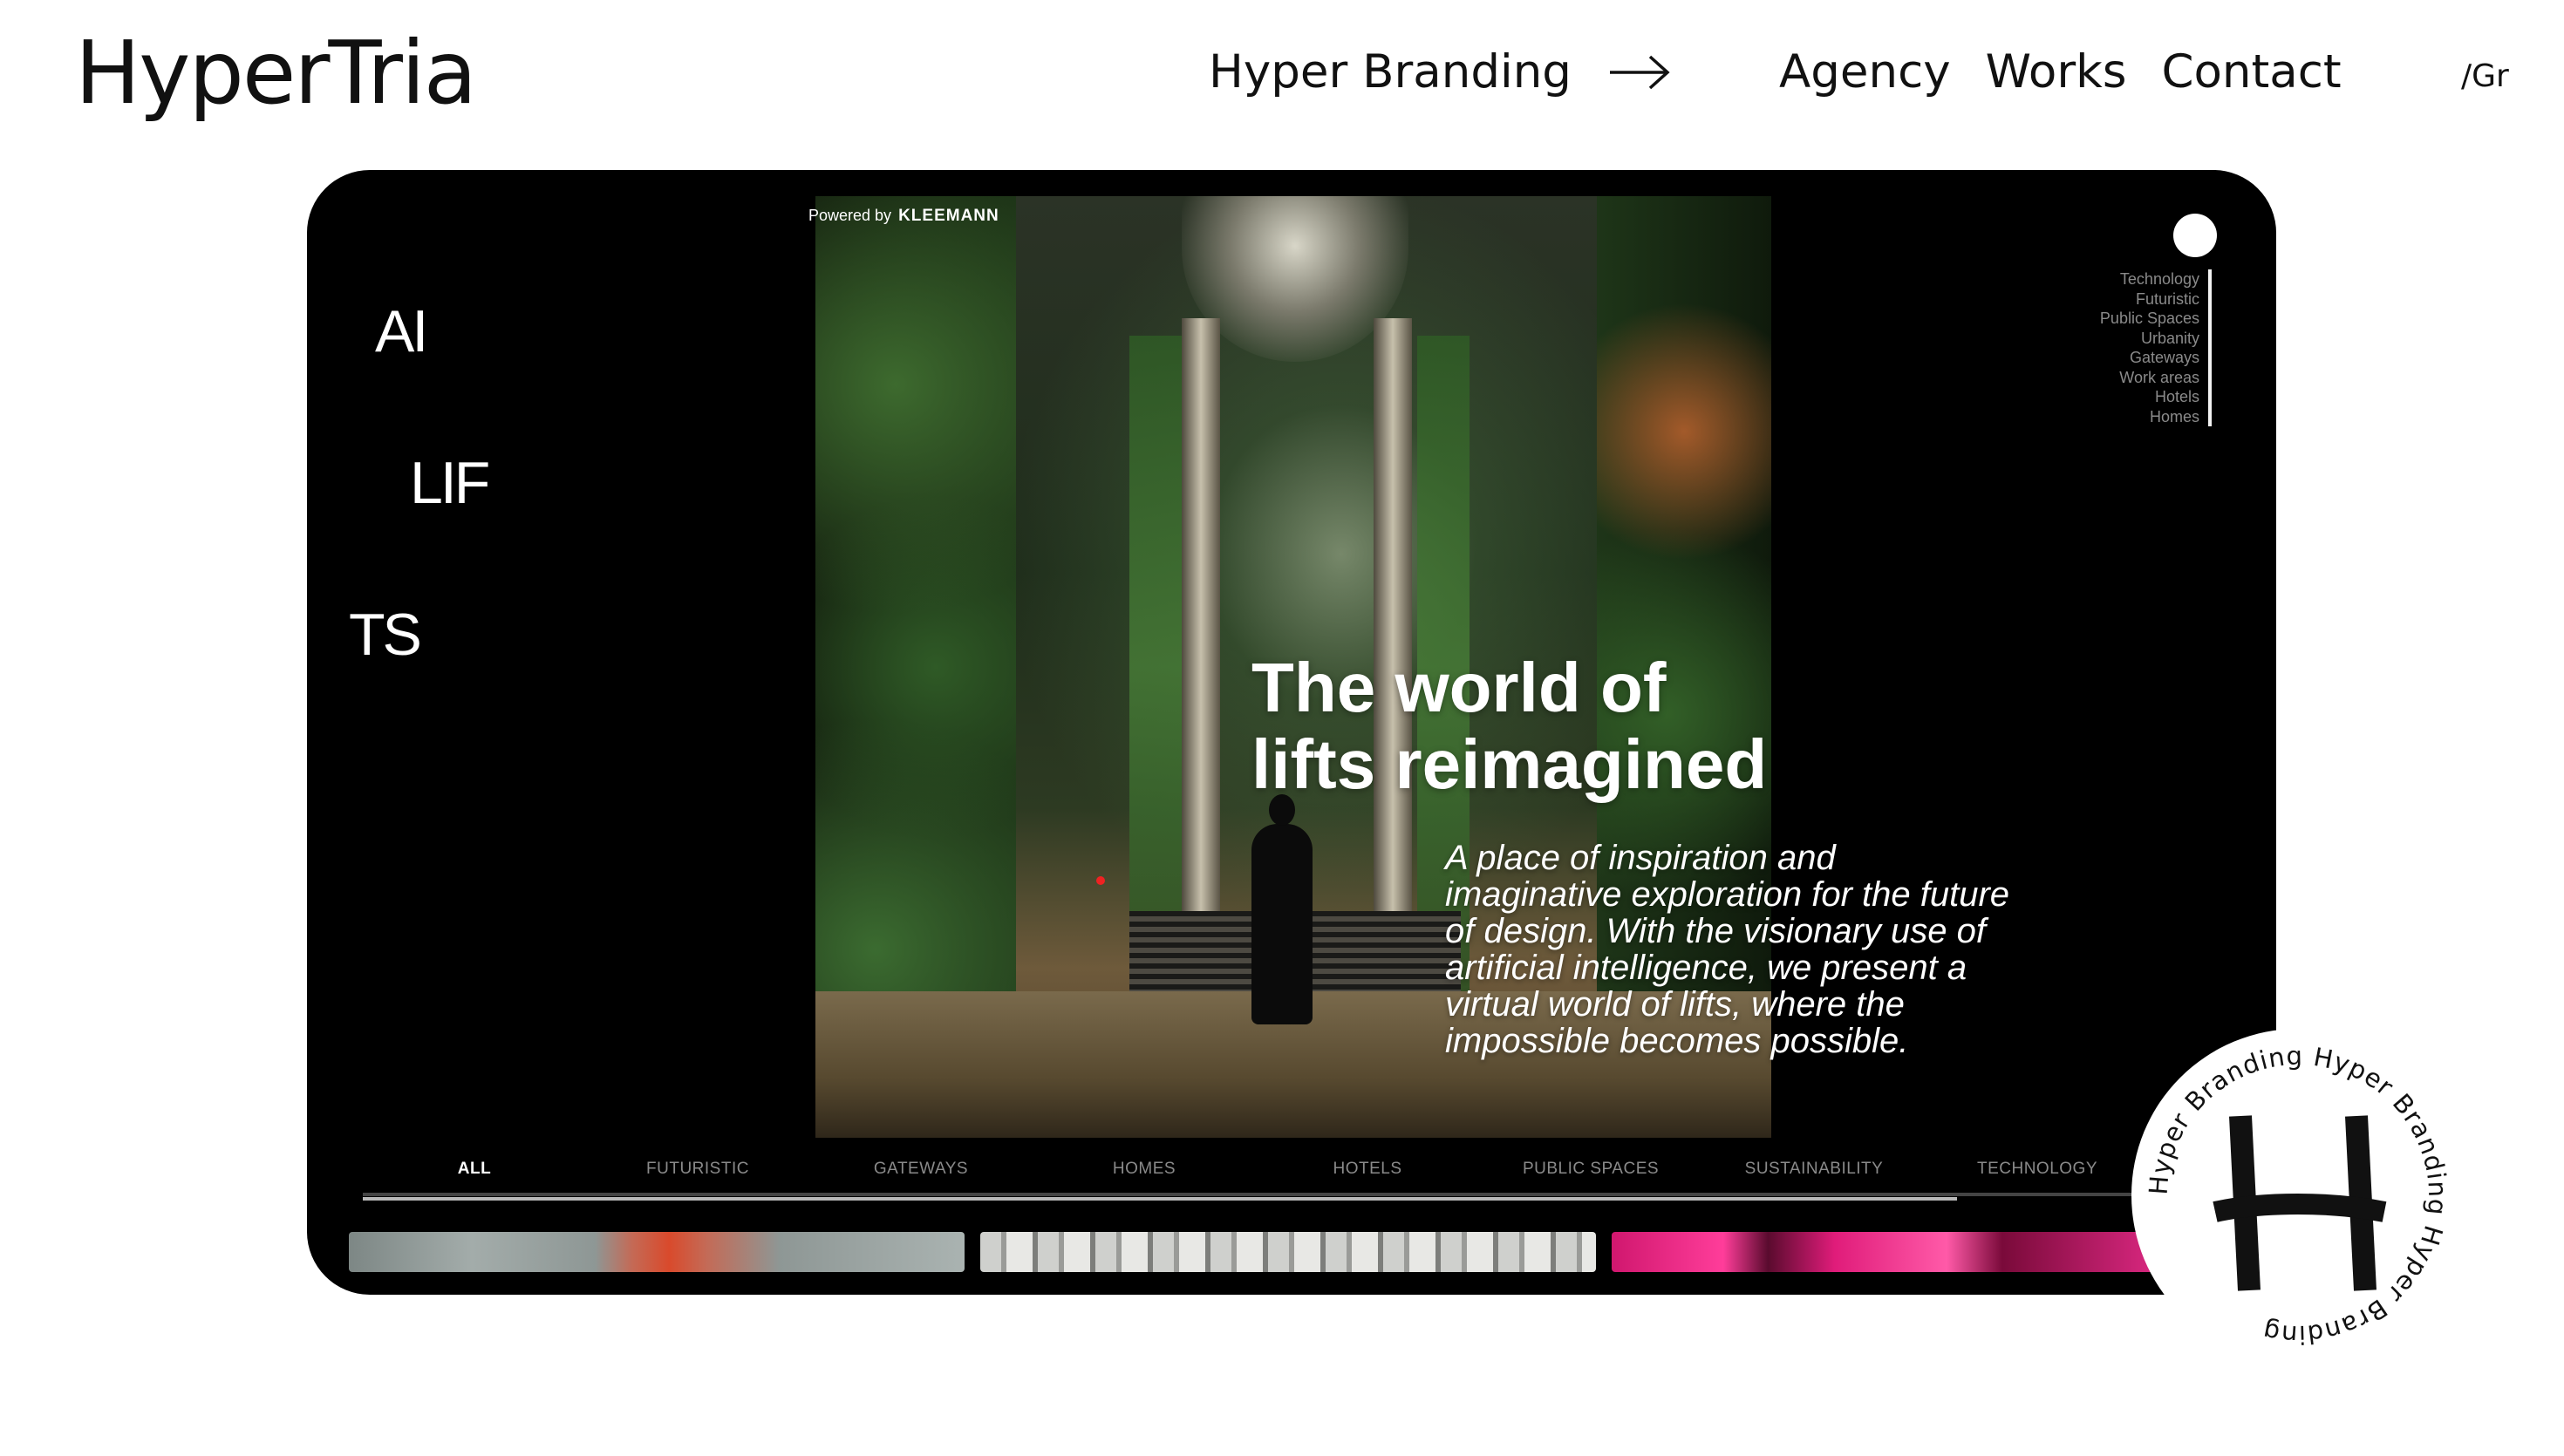 The image size is (2564, 1456). I want to click on category-work-areas: Work areas, so click(2149, 378).